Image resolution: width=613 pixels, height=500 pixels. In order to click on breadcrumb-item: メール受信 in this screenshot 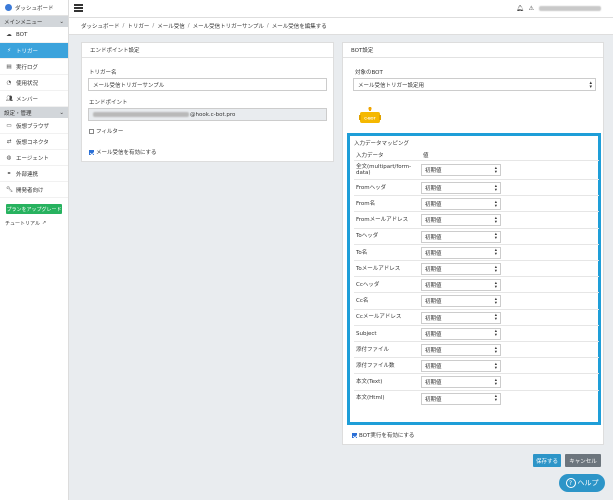, I will do `click(171, 26)`.